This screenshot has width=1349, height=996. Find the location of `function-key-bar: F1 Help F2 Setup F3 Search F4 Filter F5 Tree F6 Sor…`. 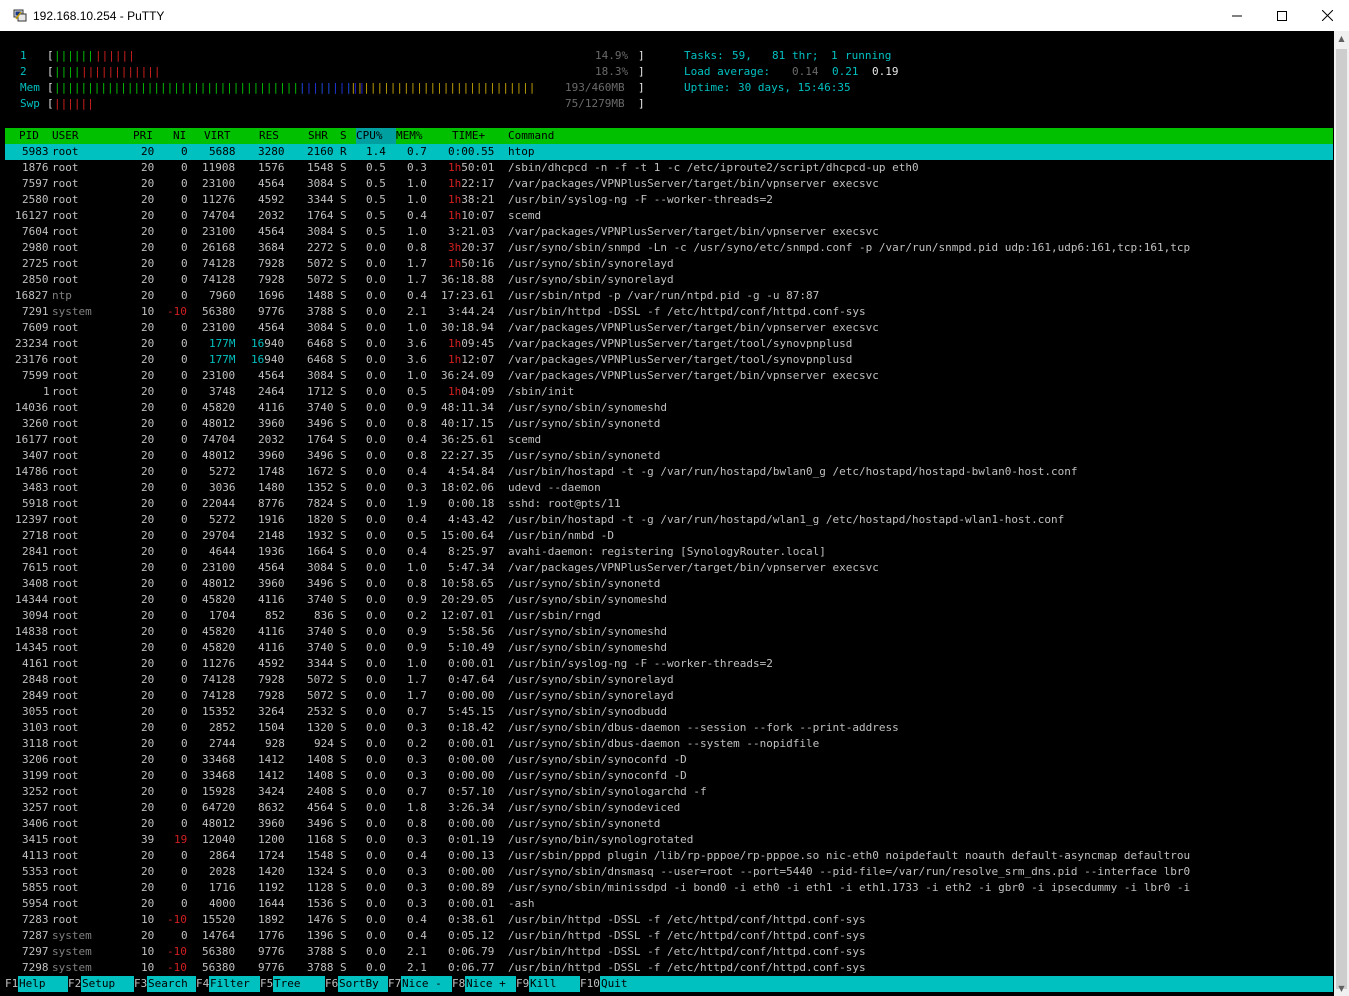

function-key-bar: F1 Help F2 Setup F3 Search F4 Filter F5 Tree F6 Sor… is located at coordinates (669, 984).